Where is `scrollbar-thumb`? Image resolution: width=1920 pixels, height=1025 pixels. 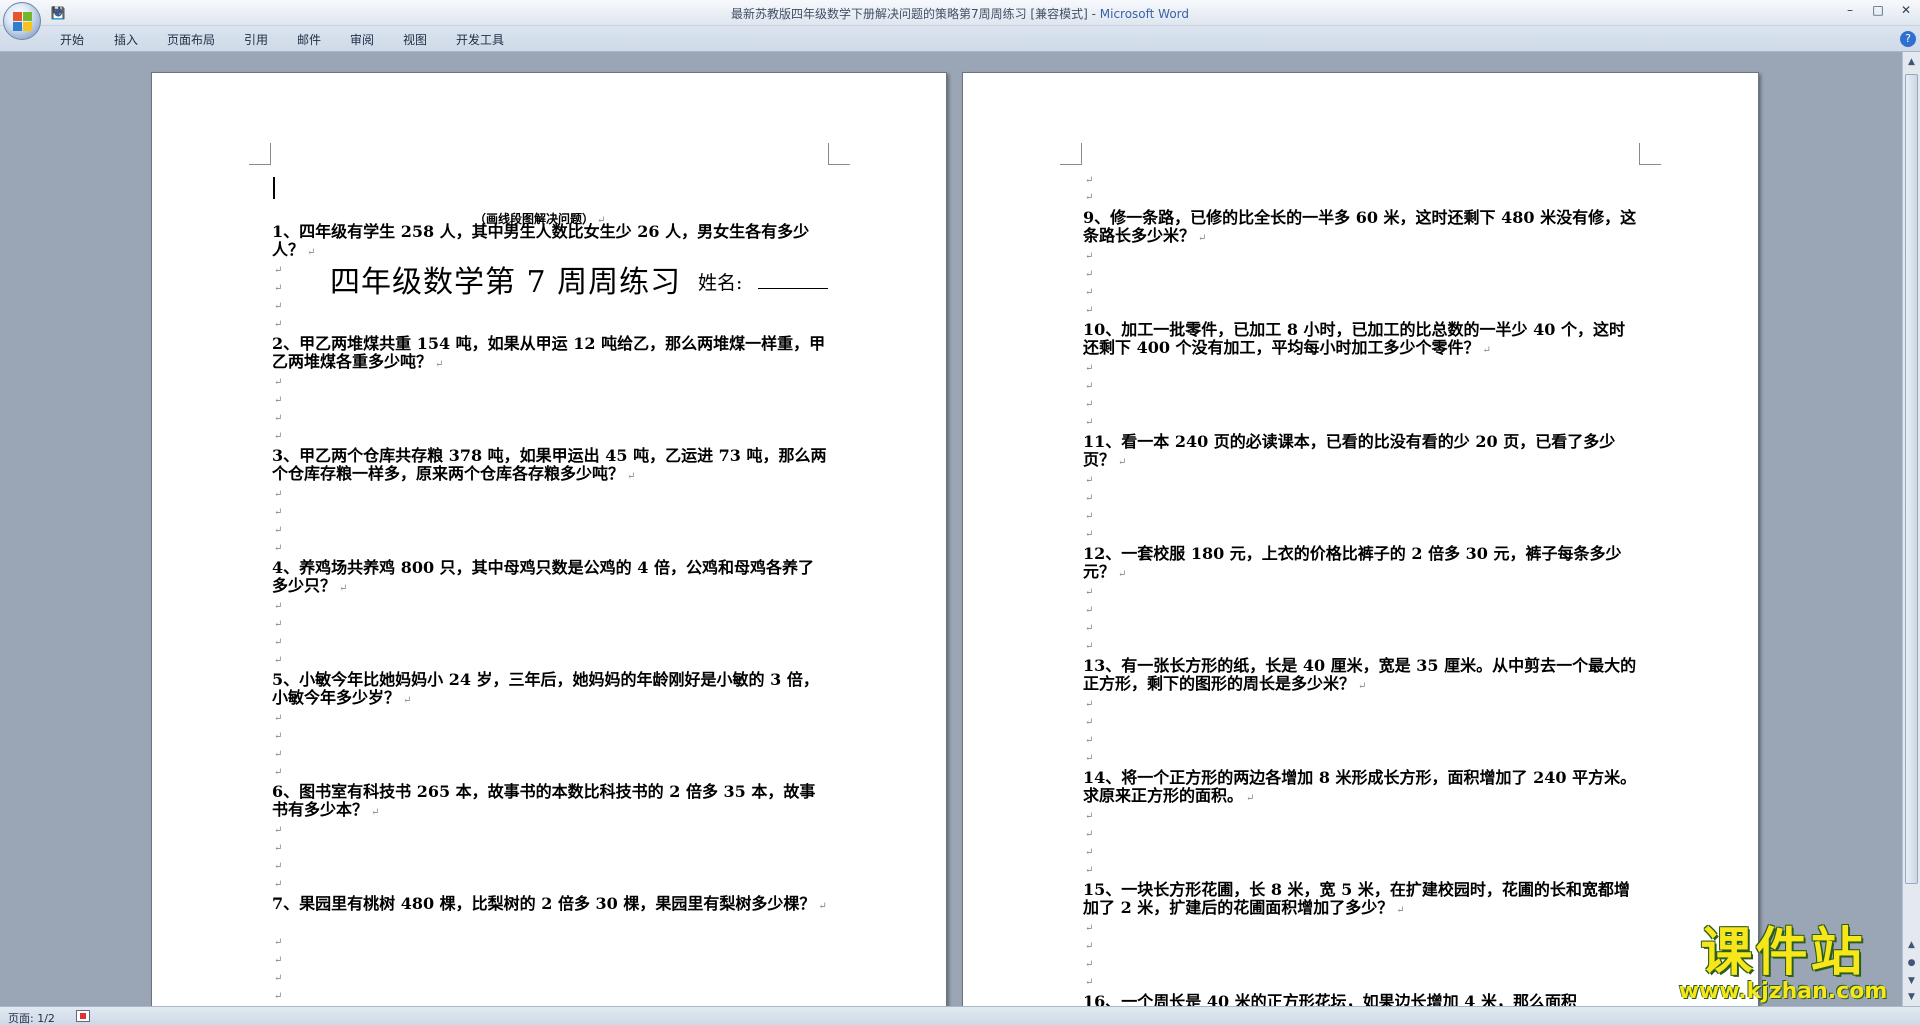
scrollbar-thumb is located at coordinates (1911, 479).